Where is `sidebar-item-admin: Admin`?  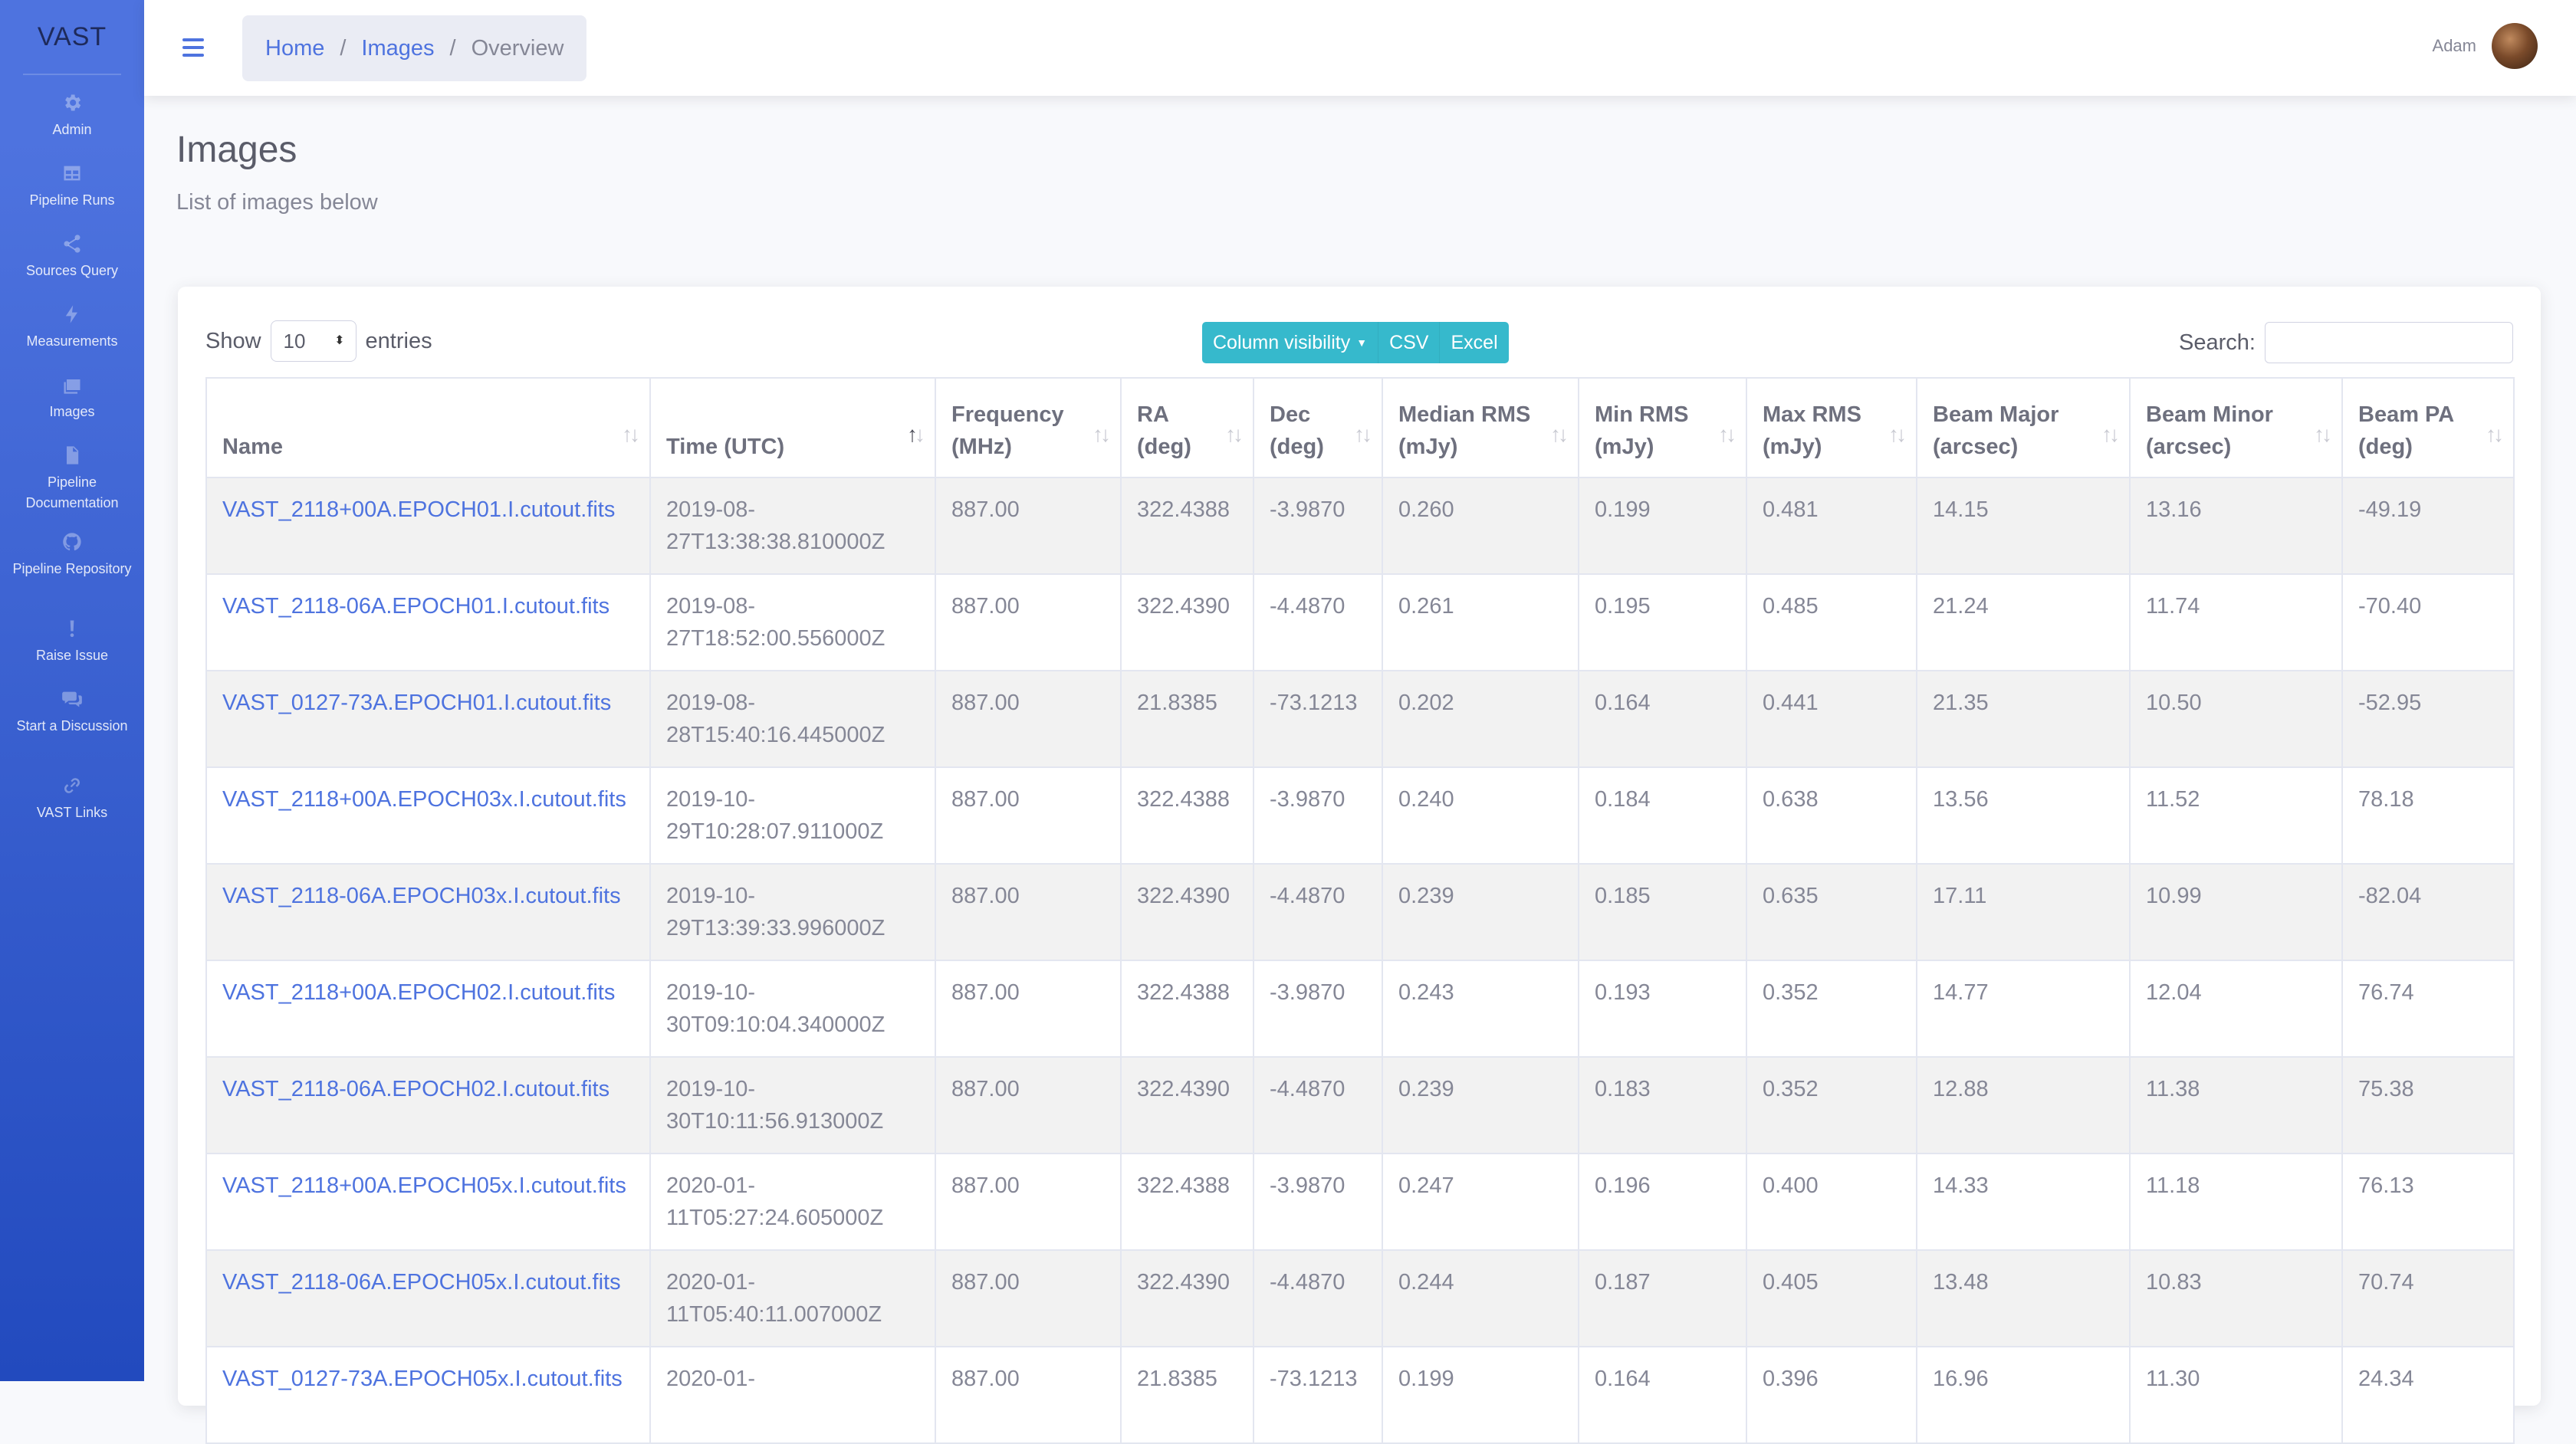 sidebar-item-admin: Admin is located at coordinates (72, 111).